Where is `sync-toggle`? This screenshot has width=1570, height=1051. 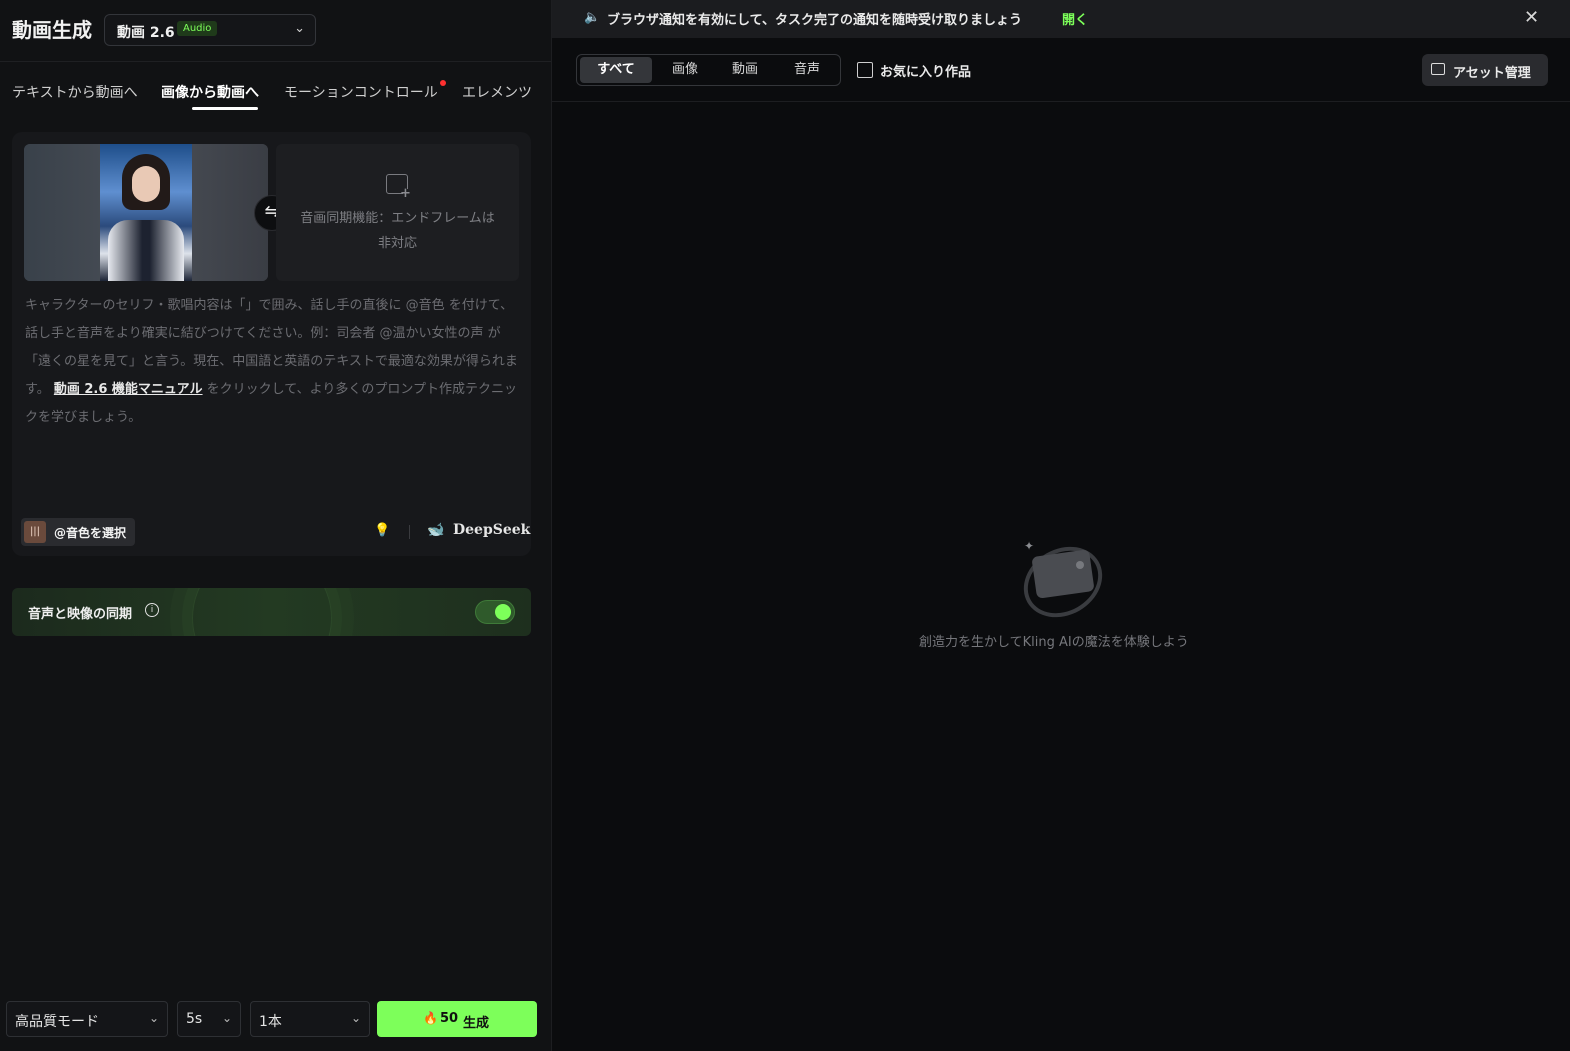 sync-toggle is located at coordinates (495, 612).